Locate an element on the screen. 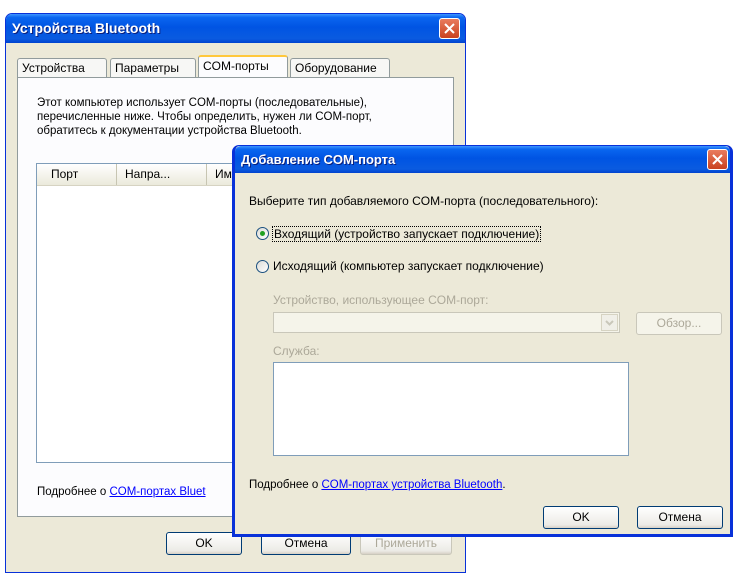 The height and width of the screenshot is (573, 734). service-field is located at coordinates (451, 409).